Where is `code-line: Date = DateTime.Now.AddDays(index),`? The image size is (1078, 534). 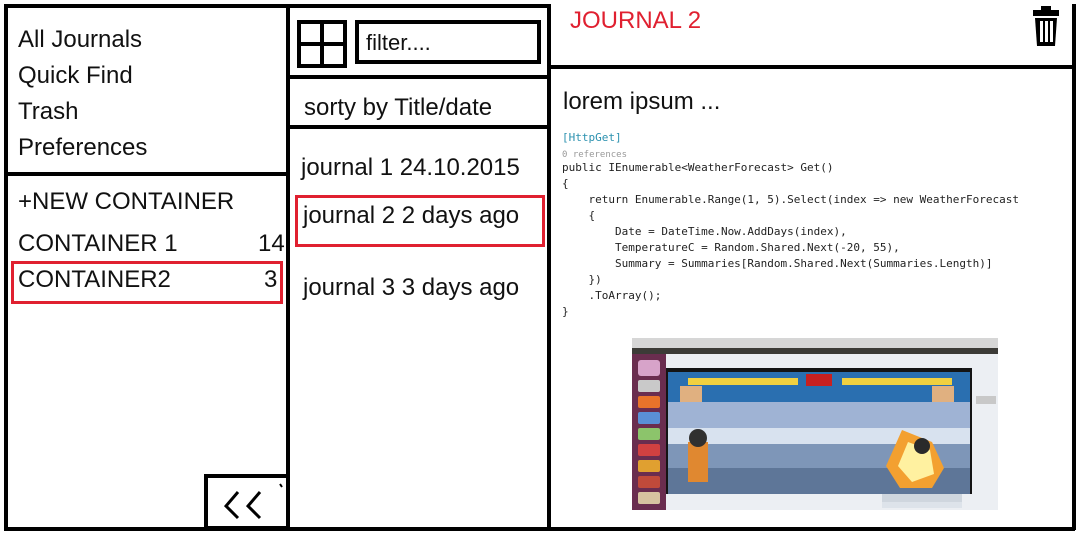
code-line: Date = DateTime.Now.AddDays(index), is located at coordinates (704, 231).